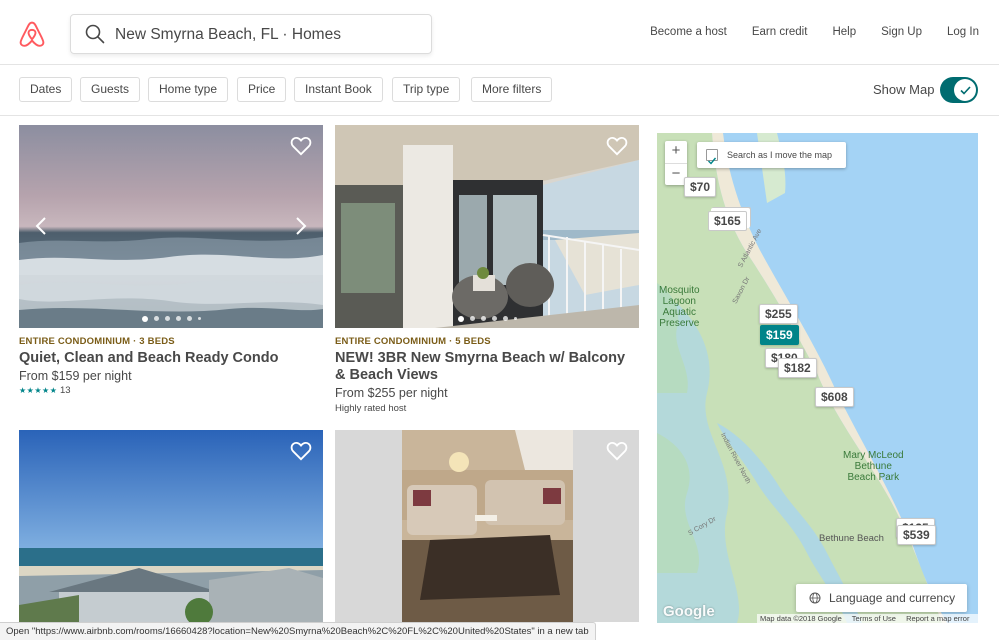 This screenshot has width=999, height=642. I want to click on search-as-move-label: Search as I move the map, so click(780, 155).